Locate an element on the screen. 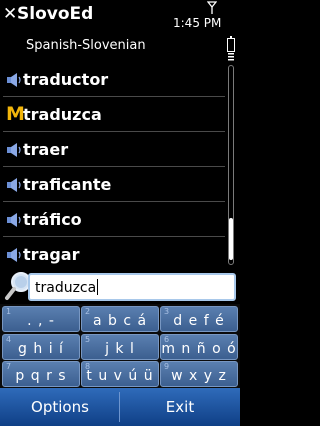 The width and height of the screenshot is (320, 426). key-letters: p q r s is located at coordinates (41, 376).